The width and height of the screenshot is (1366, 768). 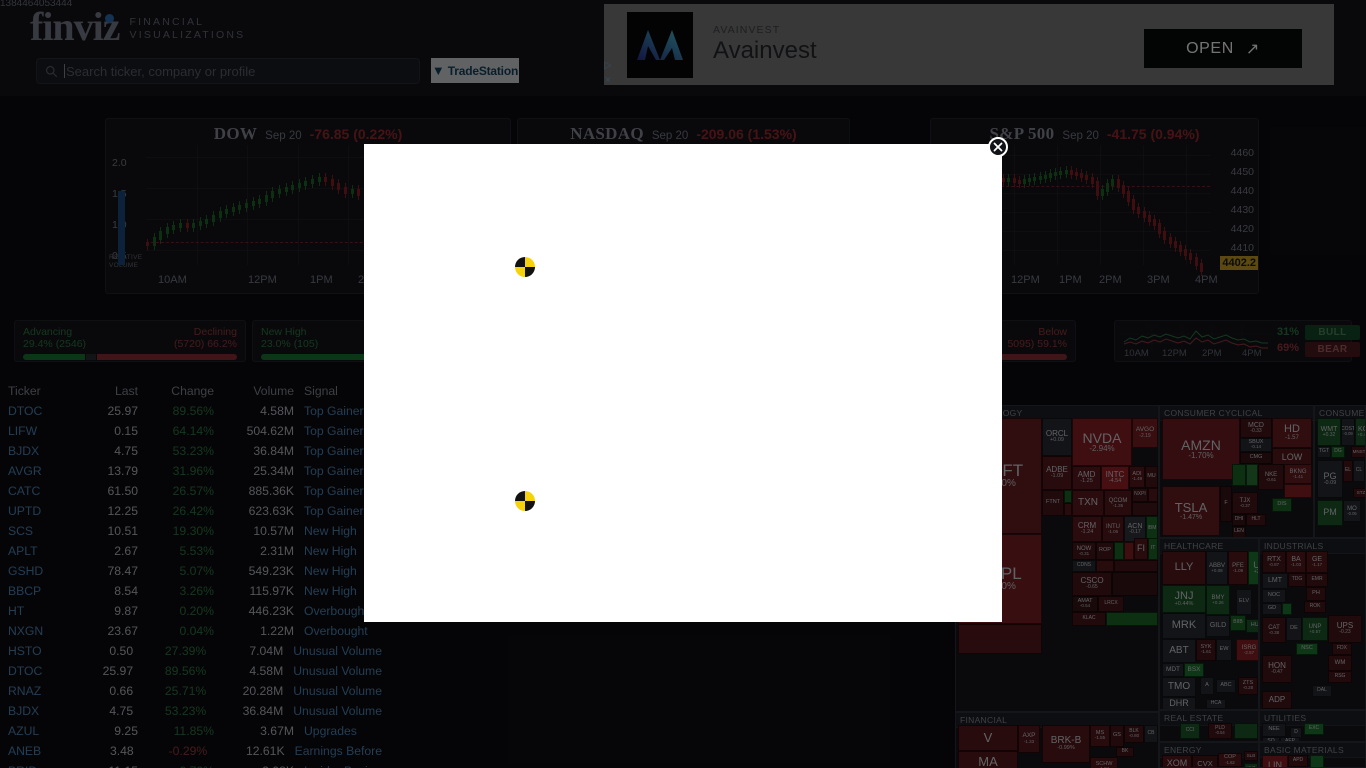 I want to click on cell-ticker: ANEB, so click(x=37, y=751).